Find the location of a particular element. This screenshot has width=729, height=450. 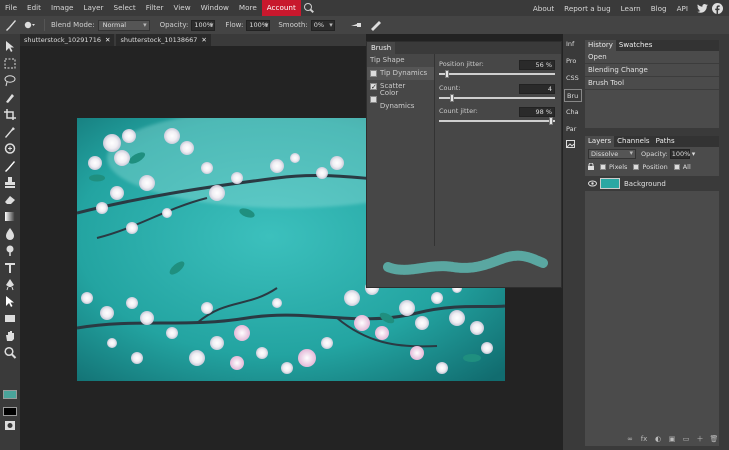

crop-tool-icon is located at coordinates (10, 114).